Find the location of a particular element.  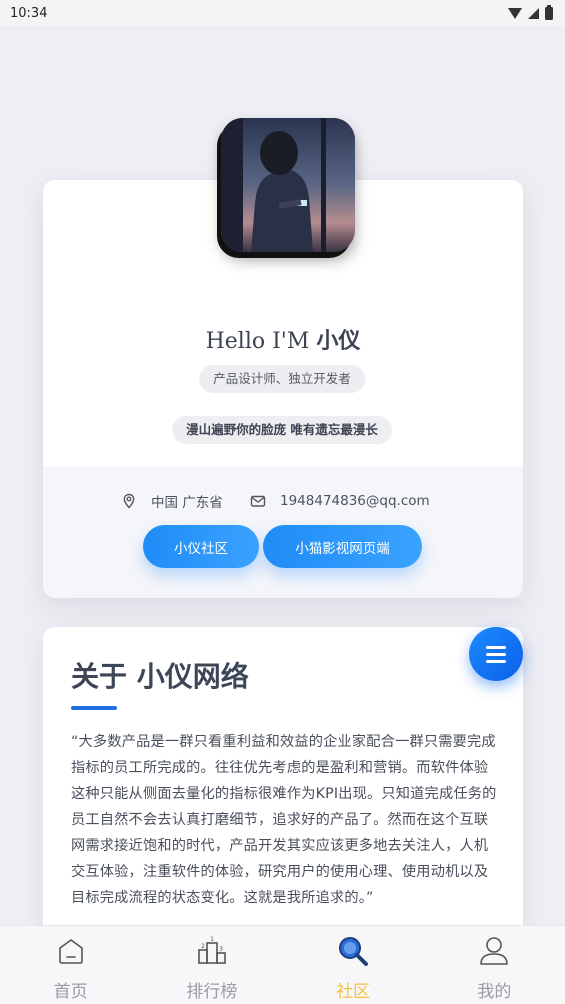

mail-icon is located at coordinates (258, 501).